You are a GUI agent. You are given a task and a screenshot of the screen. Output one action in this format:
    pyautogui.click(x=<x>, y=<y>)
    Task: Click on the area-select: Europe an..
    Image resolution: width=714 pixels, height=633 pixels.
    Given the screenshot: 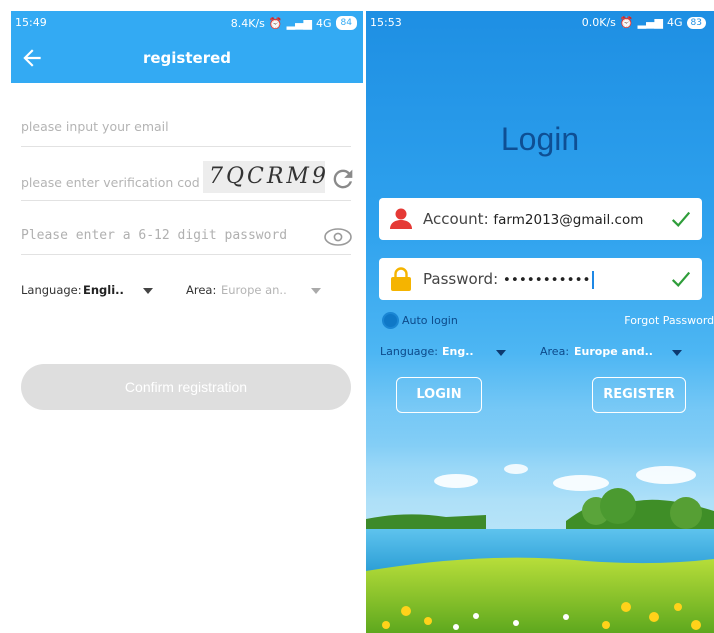 What is the action you would take?
    pyautogui.click(x=254, y=290)
    